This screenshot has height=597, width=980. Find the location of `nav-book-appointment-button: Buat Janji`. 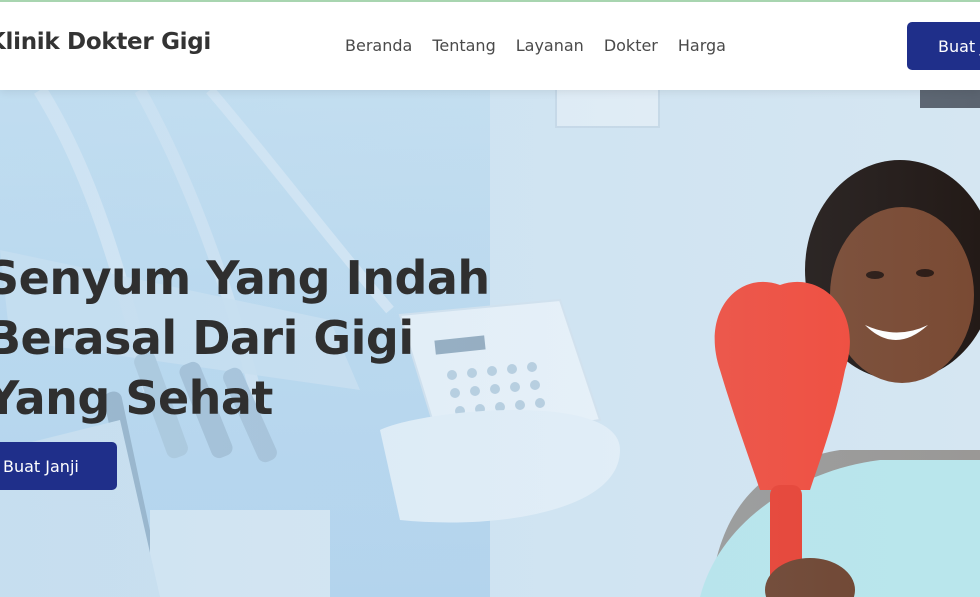

nav-book-appointment-button: Buat Janji is located at coordinates (943, 46).